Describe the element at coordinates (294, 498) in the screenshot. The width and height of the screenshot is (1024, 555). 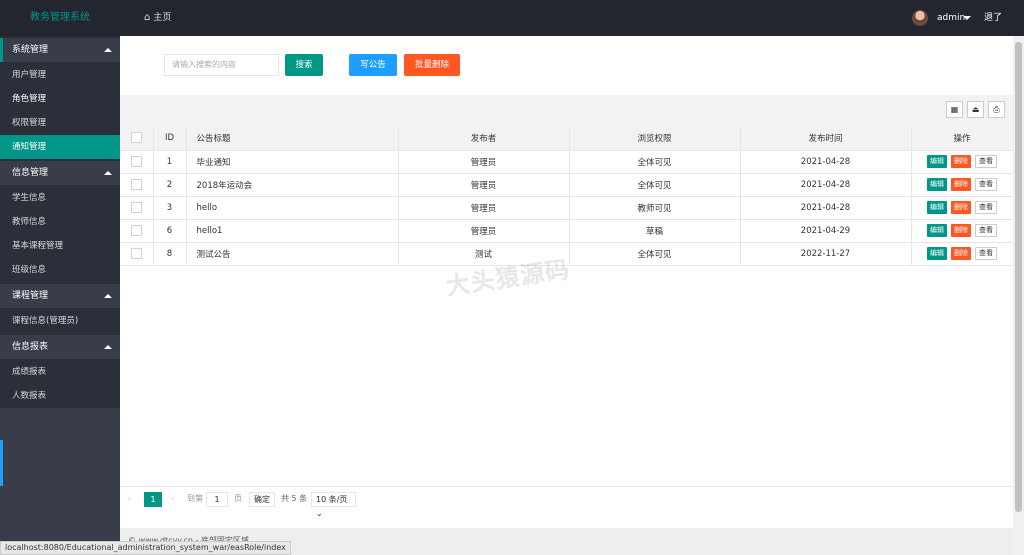
I see `total-count: 共 5 条` at that location.